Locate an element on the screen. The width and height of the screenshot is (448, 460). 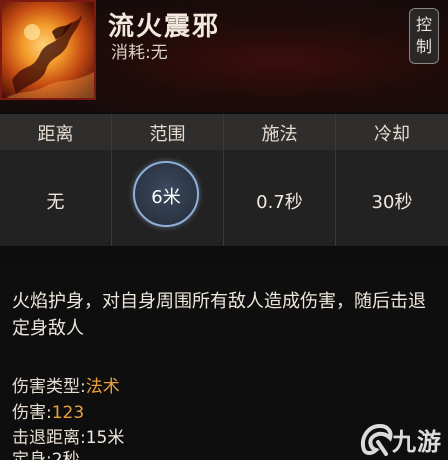
stat-cast-time: 施法 0.7秒 is located at coordinates (280, 180).